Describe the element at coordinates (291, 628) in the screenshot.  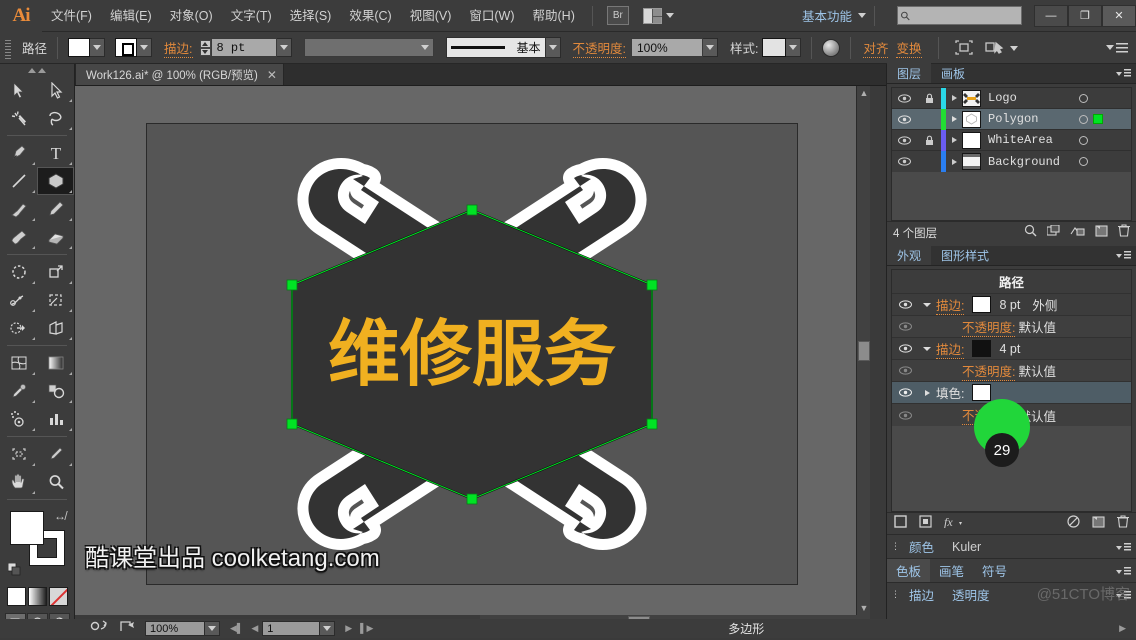
I see `artboard-number-input: 1` at that location.